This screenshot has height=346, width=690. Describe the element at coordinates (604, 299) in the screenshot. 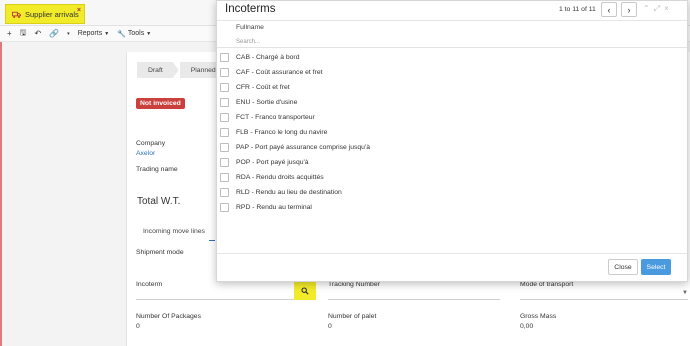

I see `mode-of-transport-select` at that location.